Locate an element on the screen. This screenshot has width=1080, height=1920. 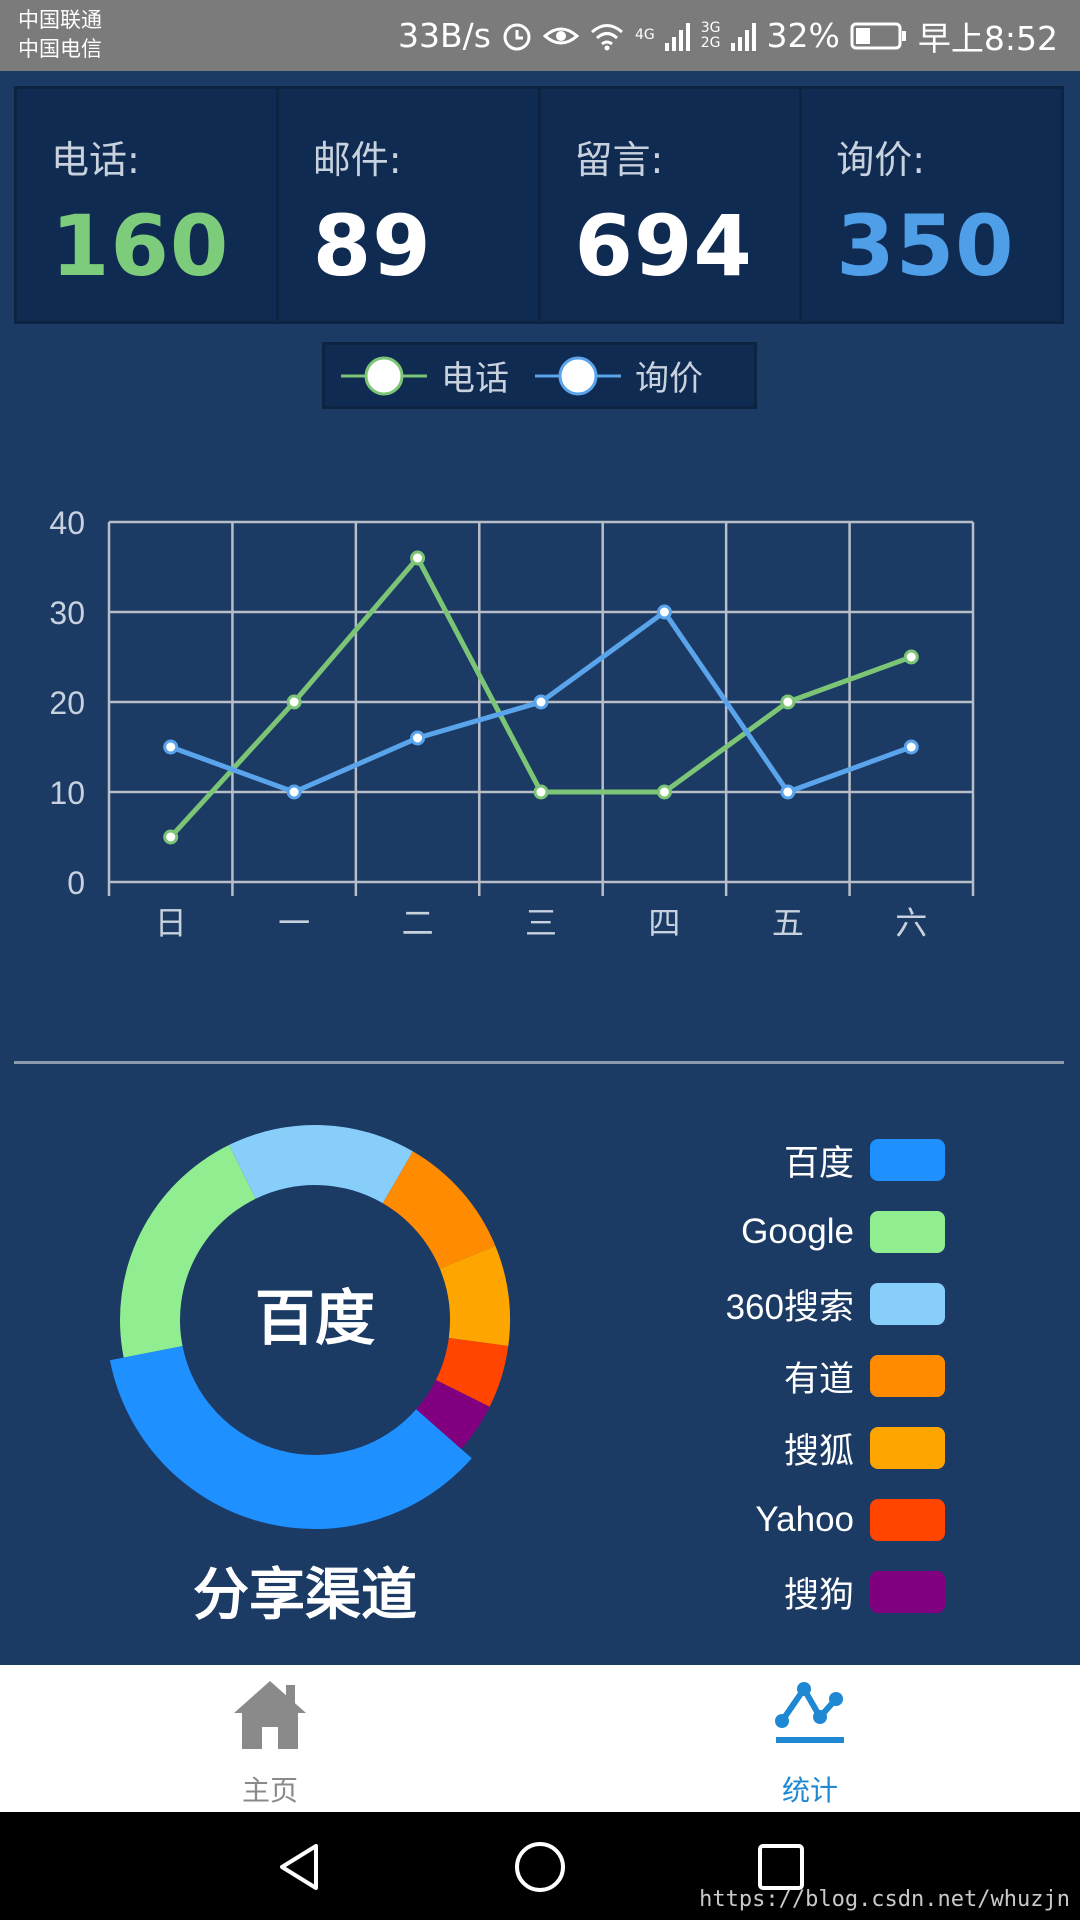
stats-icon is located at coordinates (809, 1712).